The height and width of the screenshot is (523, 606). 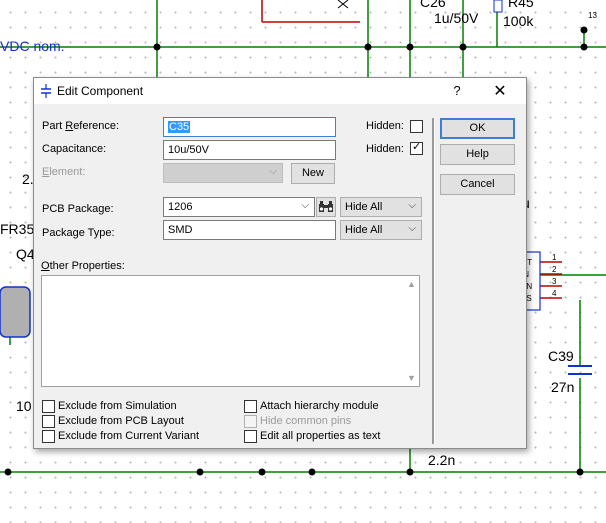 What do you see at coordinates (249, 230) in the screenshot?
I see `package-type-input: SMD` at bounding box center [249, 230].